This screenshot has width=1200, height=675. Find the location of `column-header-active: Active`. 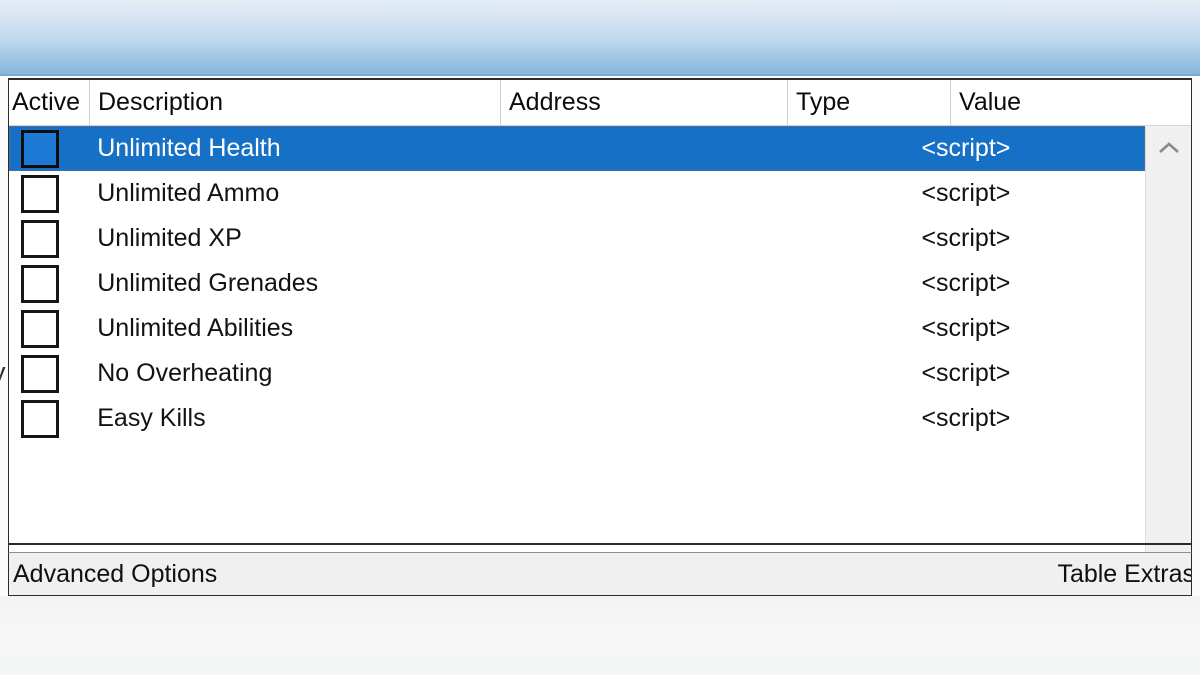

column-header-active: Active is located at coordinates (49, 102).